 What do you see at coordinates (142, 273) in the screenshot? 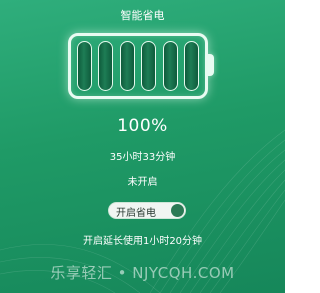
I see `watermark: 乐享轻汇 • NJYCQH.COM` at bounding box center [142, 273].